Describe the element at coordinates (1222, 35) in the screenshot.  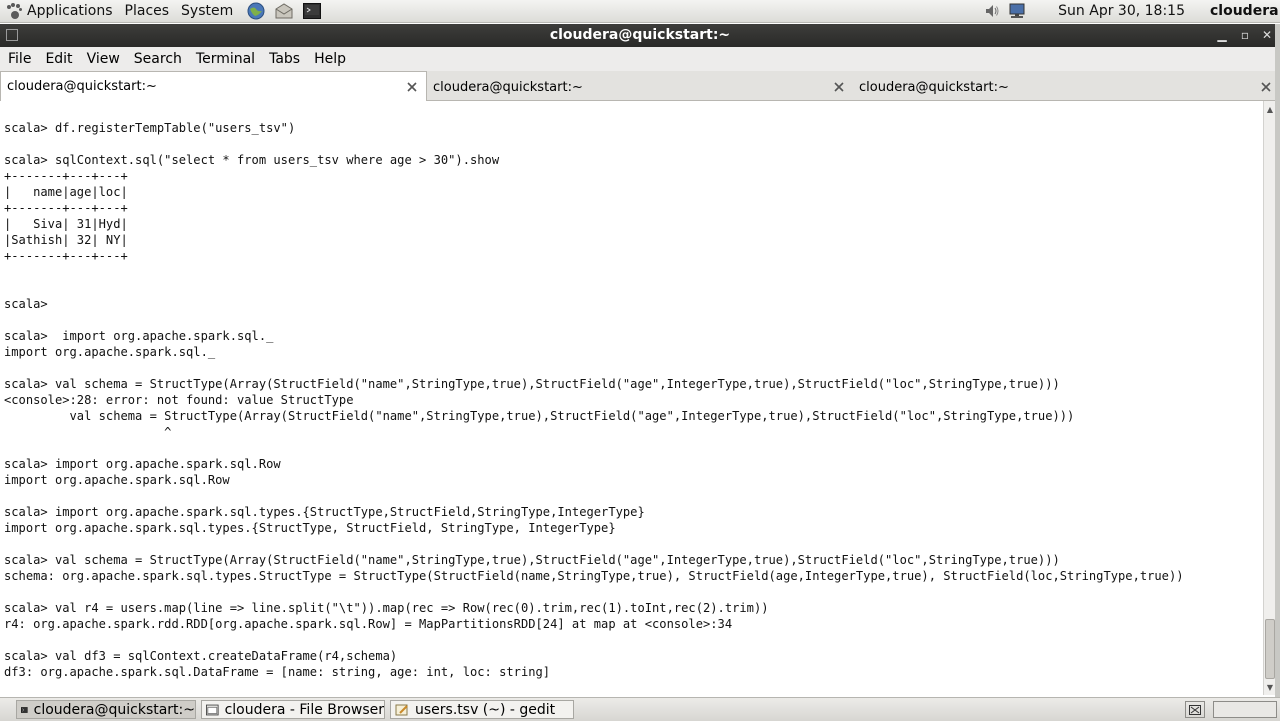
I see `minimize-icon: ▁` at that location.